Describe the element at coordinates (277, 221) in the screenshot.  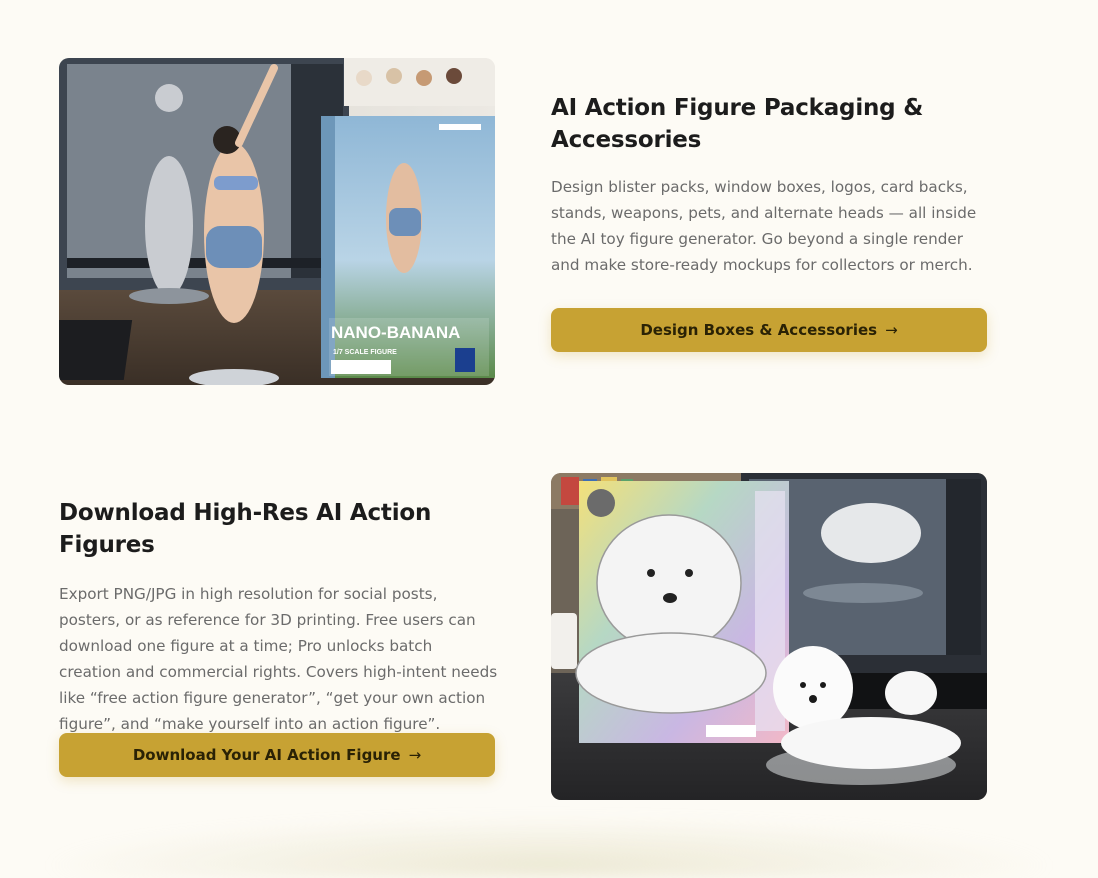
I see `packaging-showcase-image: NANO-BANANA 1/7 SCALE FIGURE` at that location.